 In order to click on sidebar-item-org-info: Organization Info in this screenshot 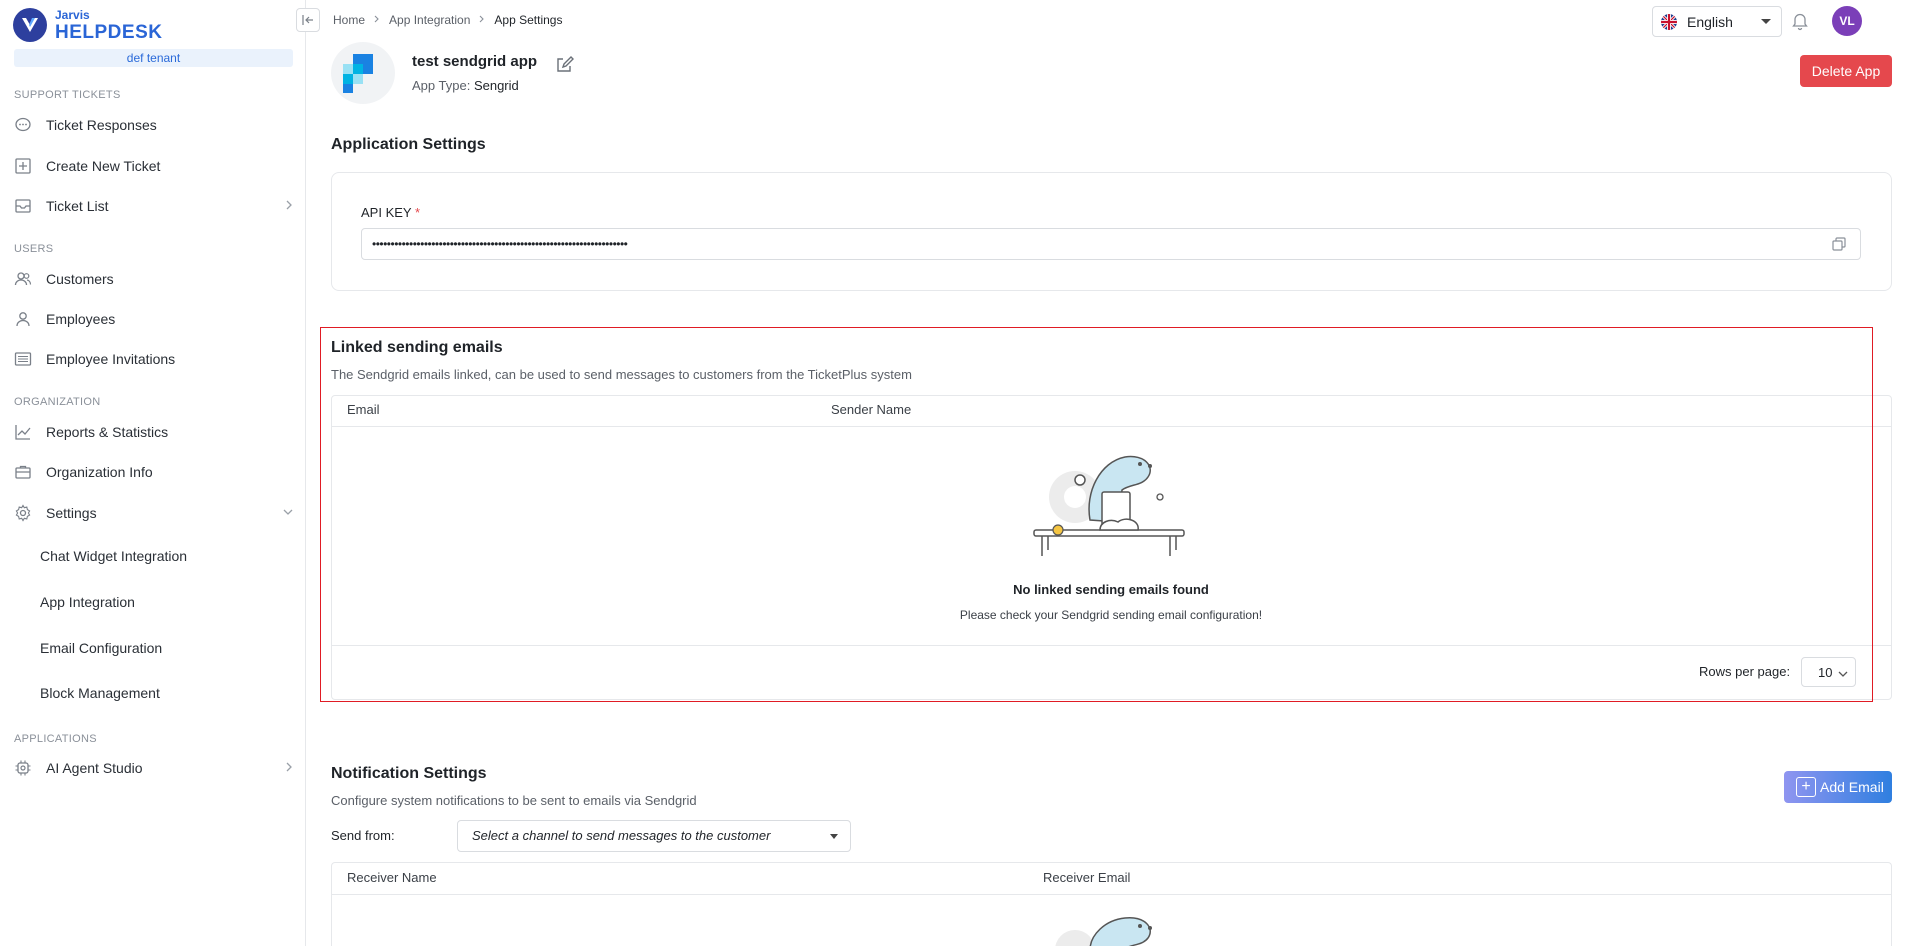, I will do `click(152, 472)`.